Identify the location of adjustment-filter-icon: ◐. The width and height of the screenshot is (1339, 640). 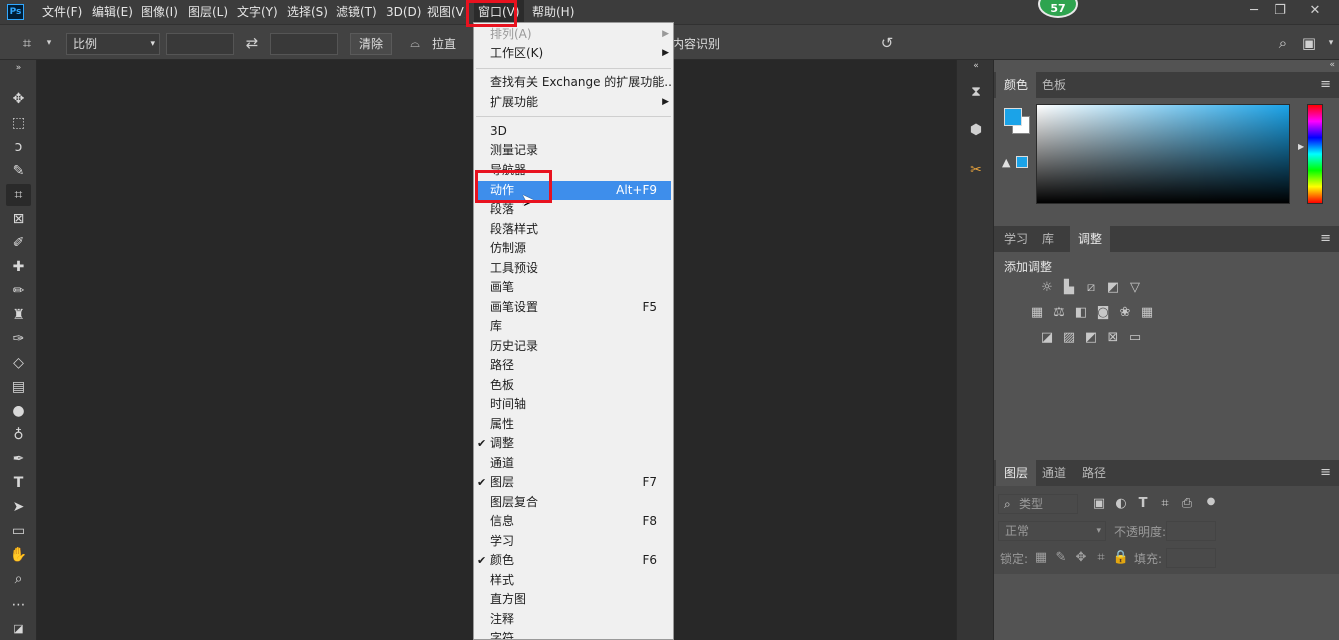
(1121, 504).